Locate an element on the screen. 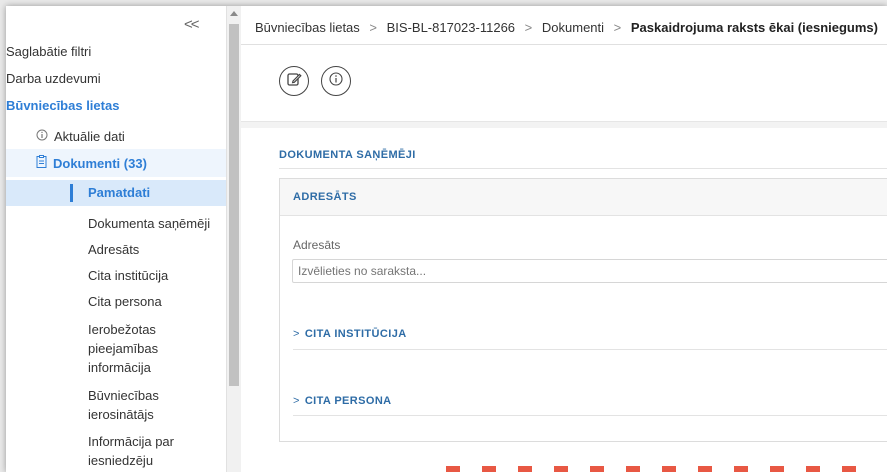 This screenshot has height=472, width=887. breadcrumb-case-id: BIS-BL-817023-11266 is located at coordinates (451, 27).